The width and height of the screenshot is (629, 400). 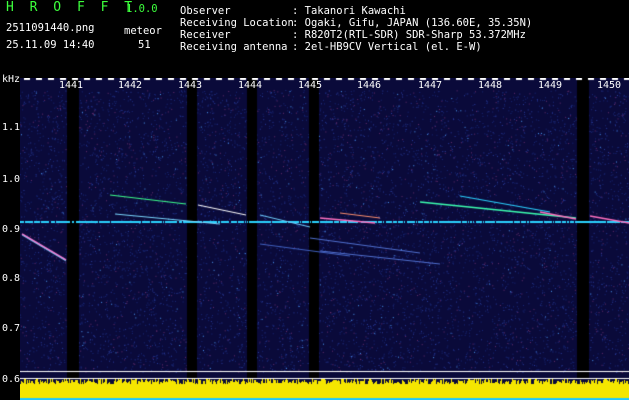 I want to click on y-tick: 0.6, so click(x=11, y=379).